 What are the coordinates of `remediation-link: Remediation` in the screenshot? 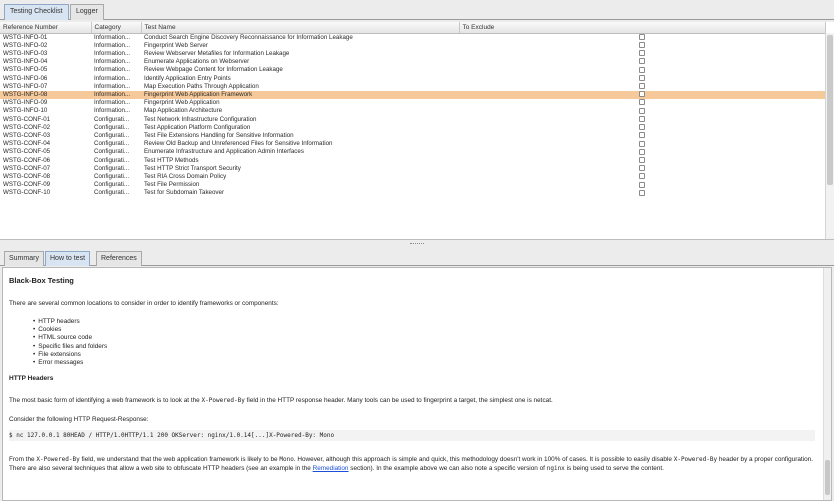 It's located at (331, 468).